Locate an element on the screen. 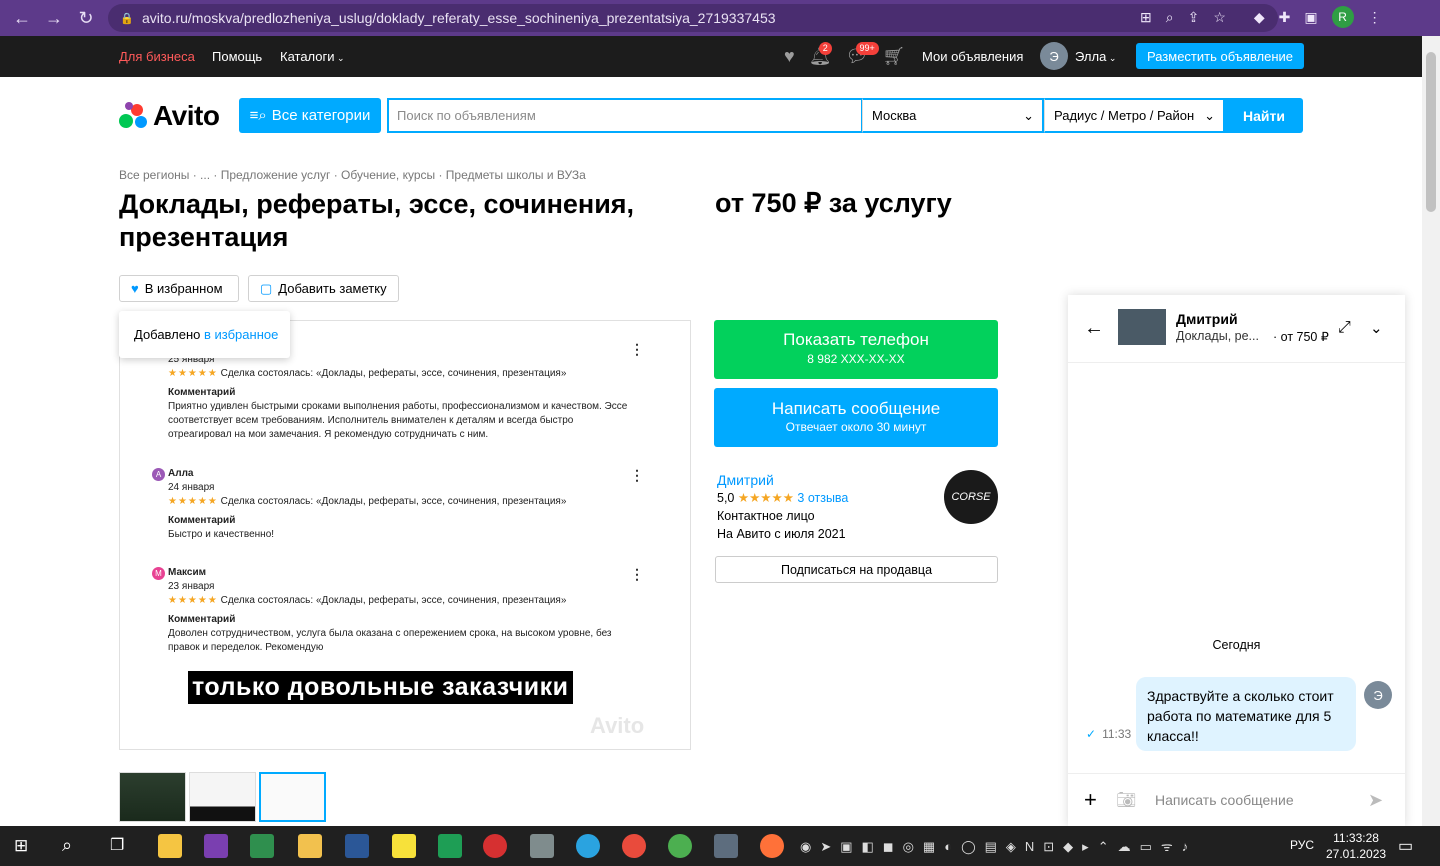 Image resolution: width=1440 pixels, height=866 pixels. zoom-icon: ⌕ is located at coordinates (1170, 17).